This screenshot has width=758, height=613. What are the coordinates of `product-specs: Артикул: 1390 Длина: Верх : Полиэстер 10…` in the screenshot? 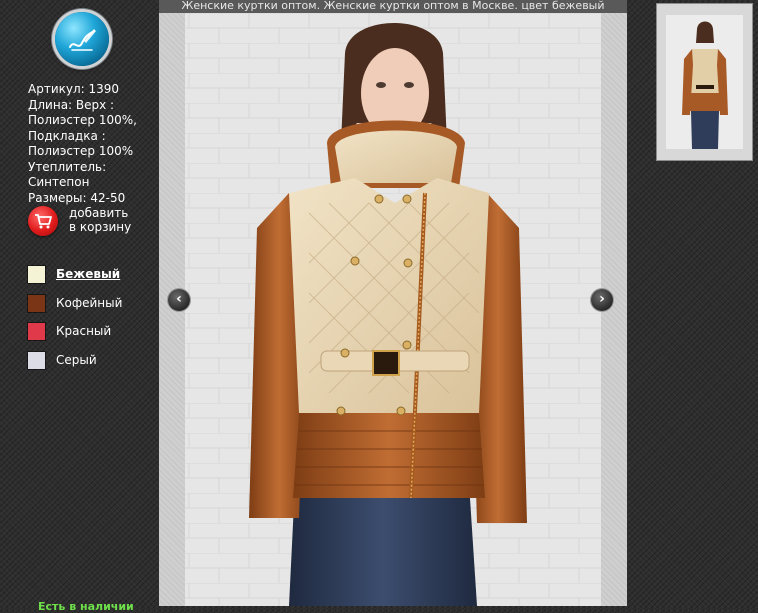 It's located at (93, 144).